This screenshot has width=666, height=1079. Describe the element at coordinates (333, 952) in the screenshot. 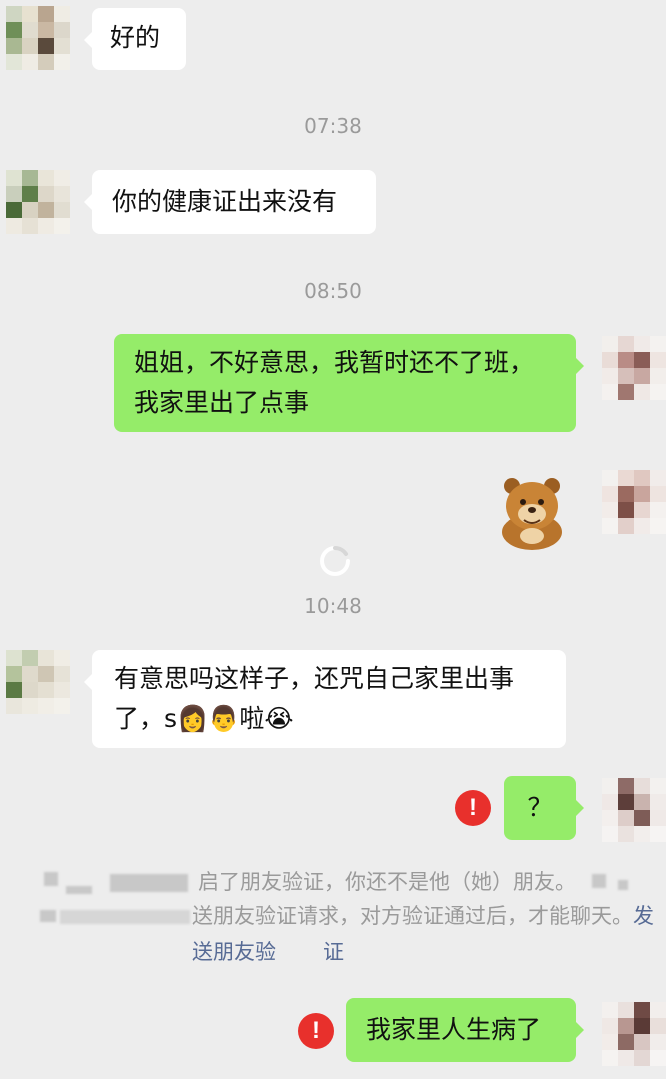

I see `send-verification-link-continued: 证` at that location.